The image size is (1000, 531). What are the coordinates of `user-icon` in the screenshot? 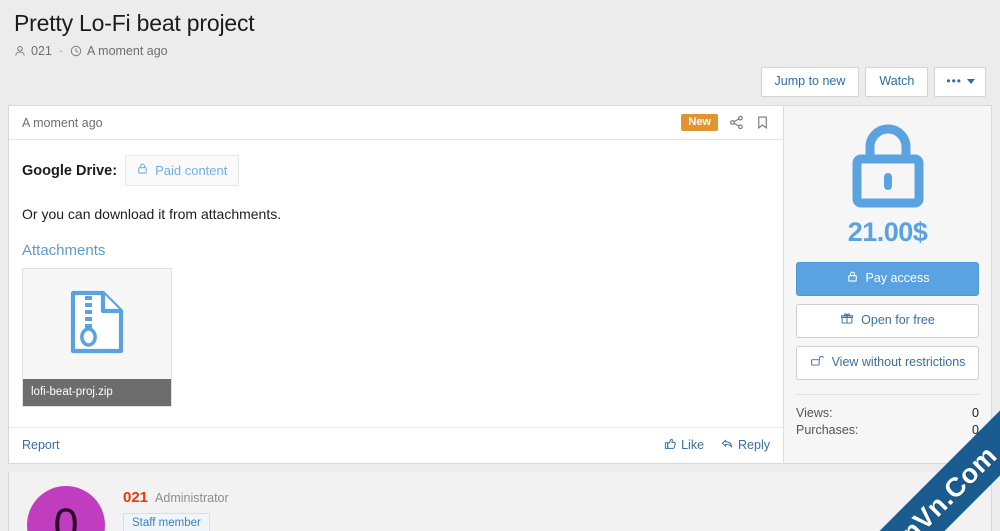 It's located at (20, 51).